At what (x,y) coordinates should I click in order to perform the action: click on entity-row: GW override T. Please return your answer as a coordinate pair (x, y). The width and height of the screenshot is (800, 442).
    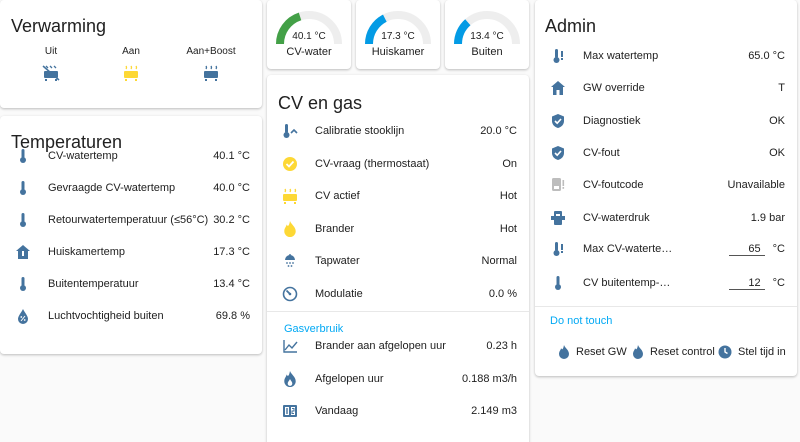
    Looking at the image, I should click on (666, 88).